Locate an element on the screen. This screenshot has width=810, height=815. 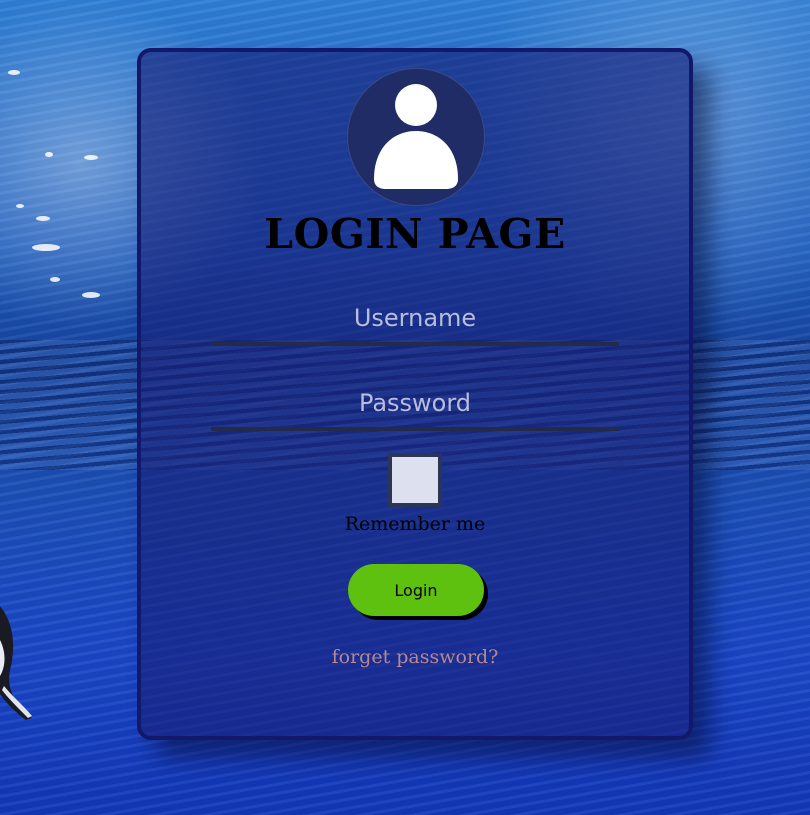
remember-me-checkbox is located at coordinates (415, 480).